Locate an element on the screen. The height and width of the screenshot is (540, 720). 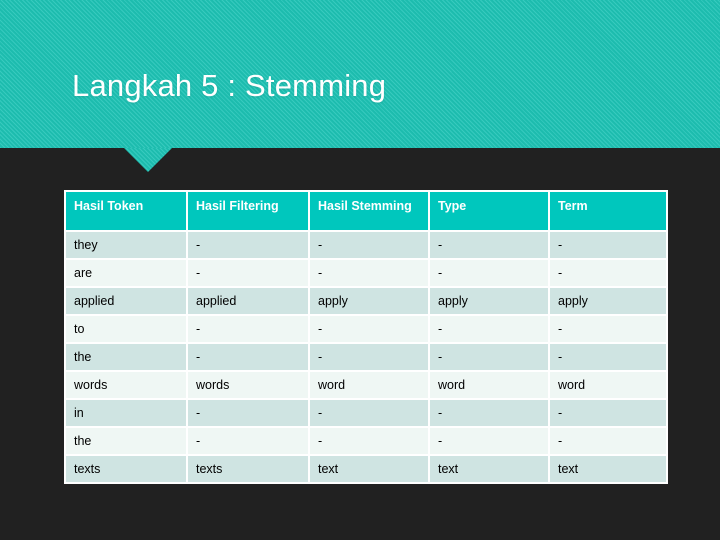
column-header-hasil-stemming: Hasil Stemming is located at coordinates (369, 211).